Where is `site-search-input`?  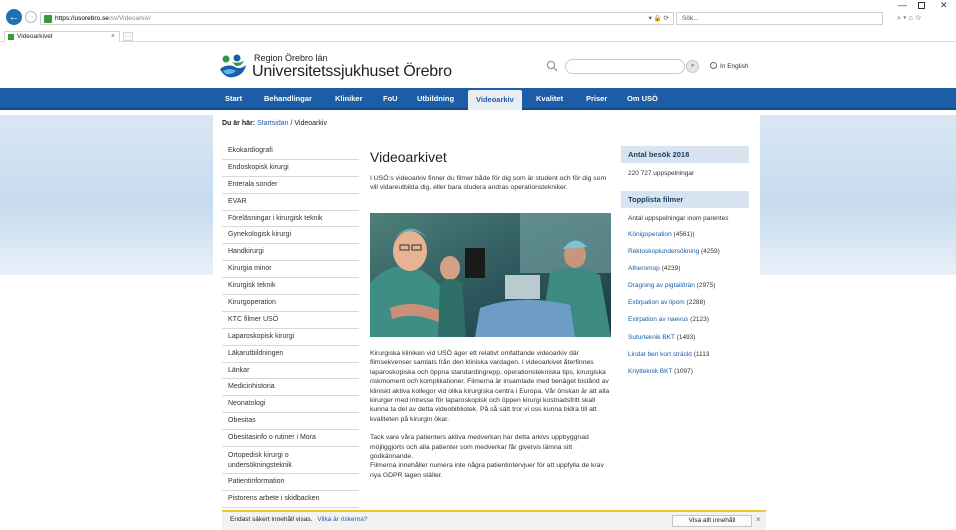 site-search-input is located at coordinates (625, 66).